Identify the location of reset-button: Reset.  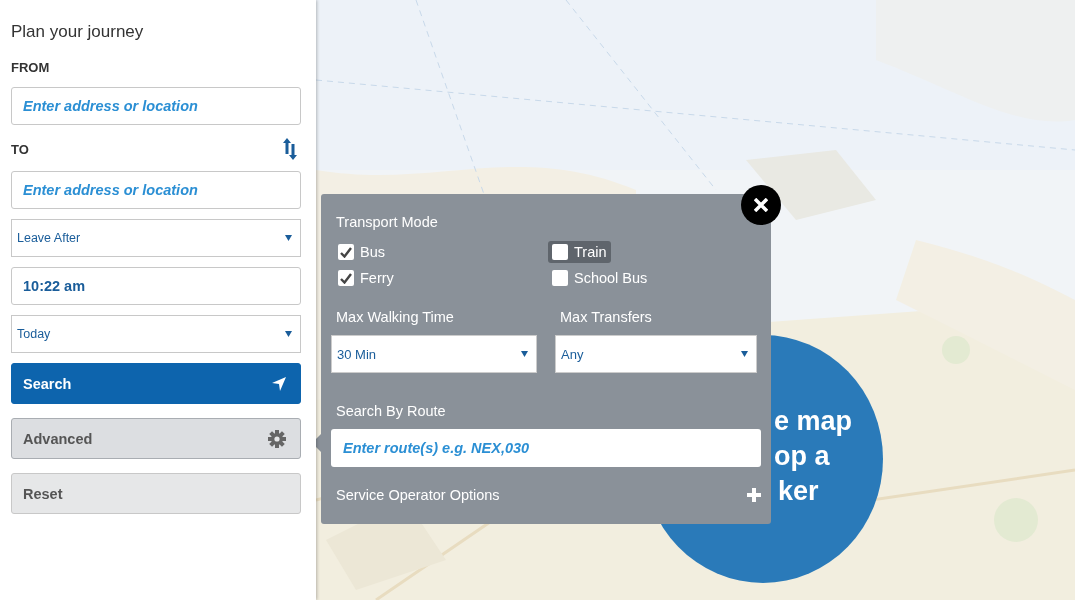
(156, 493).